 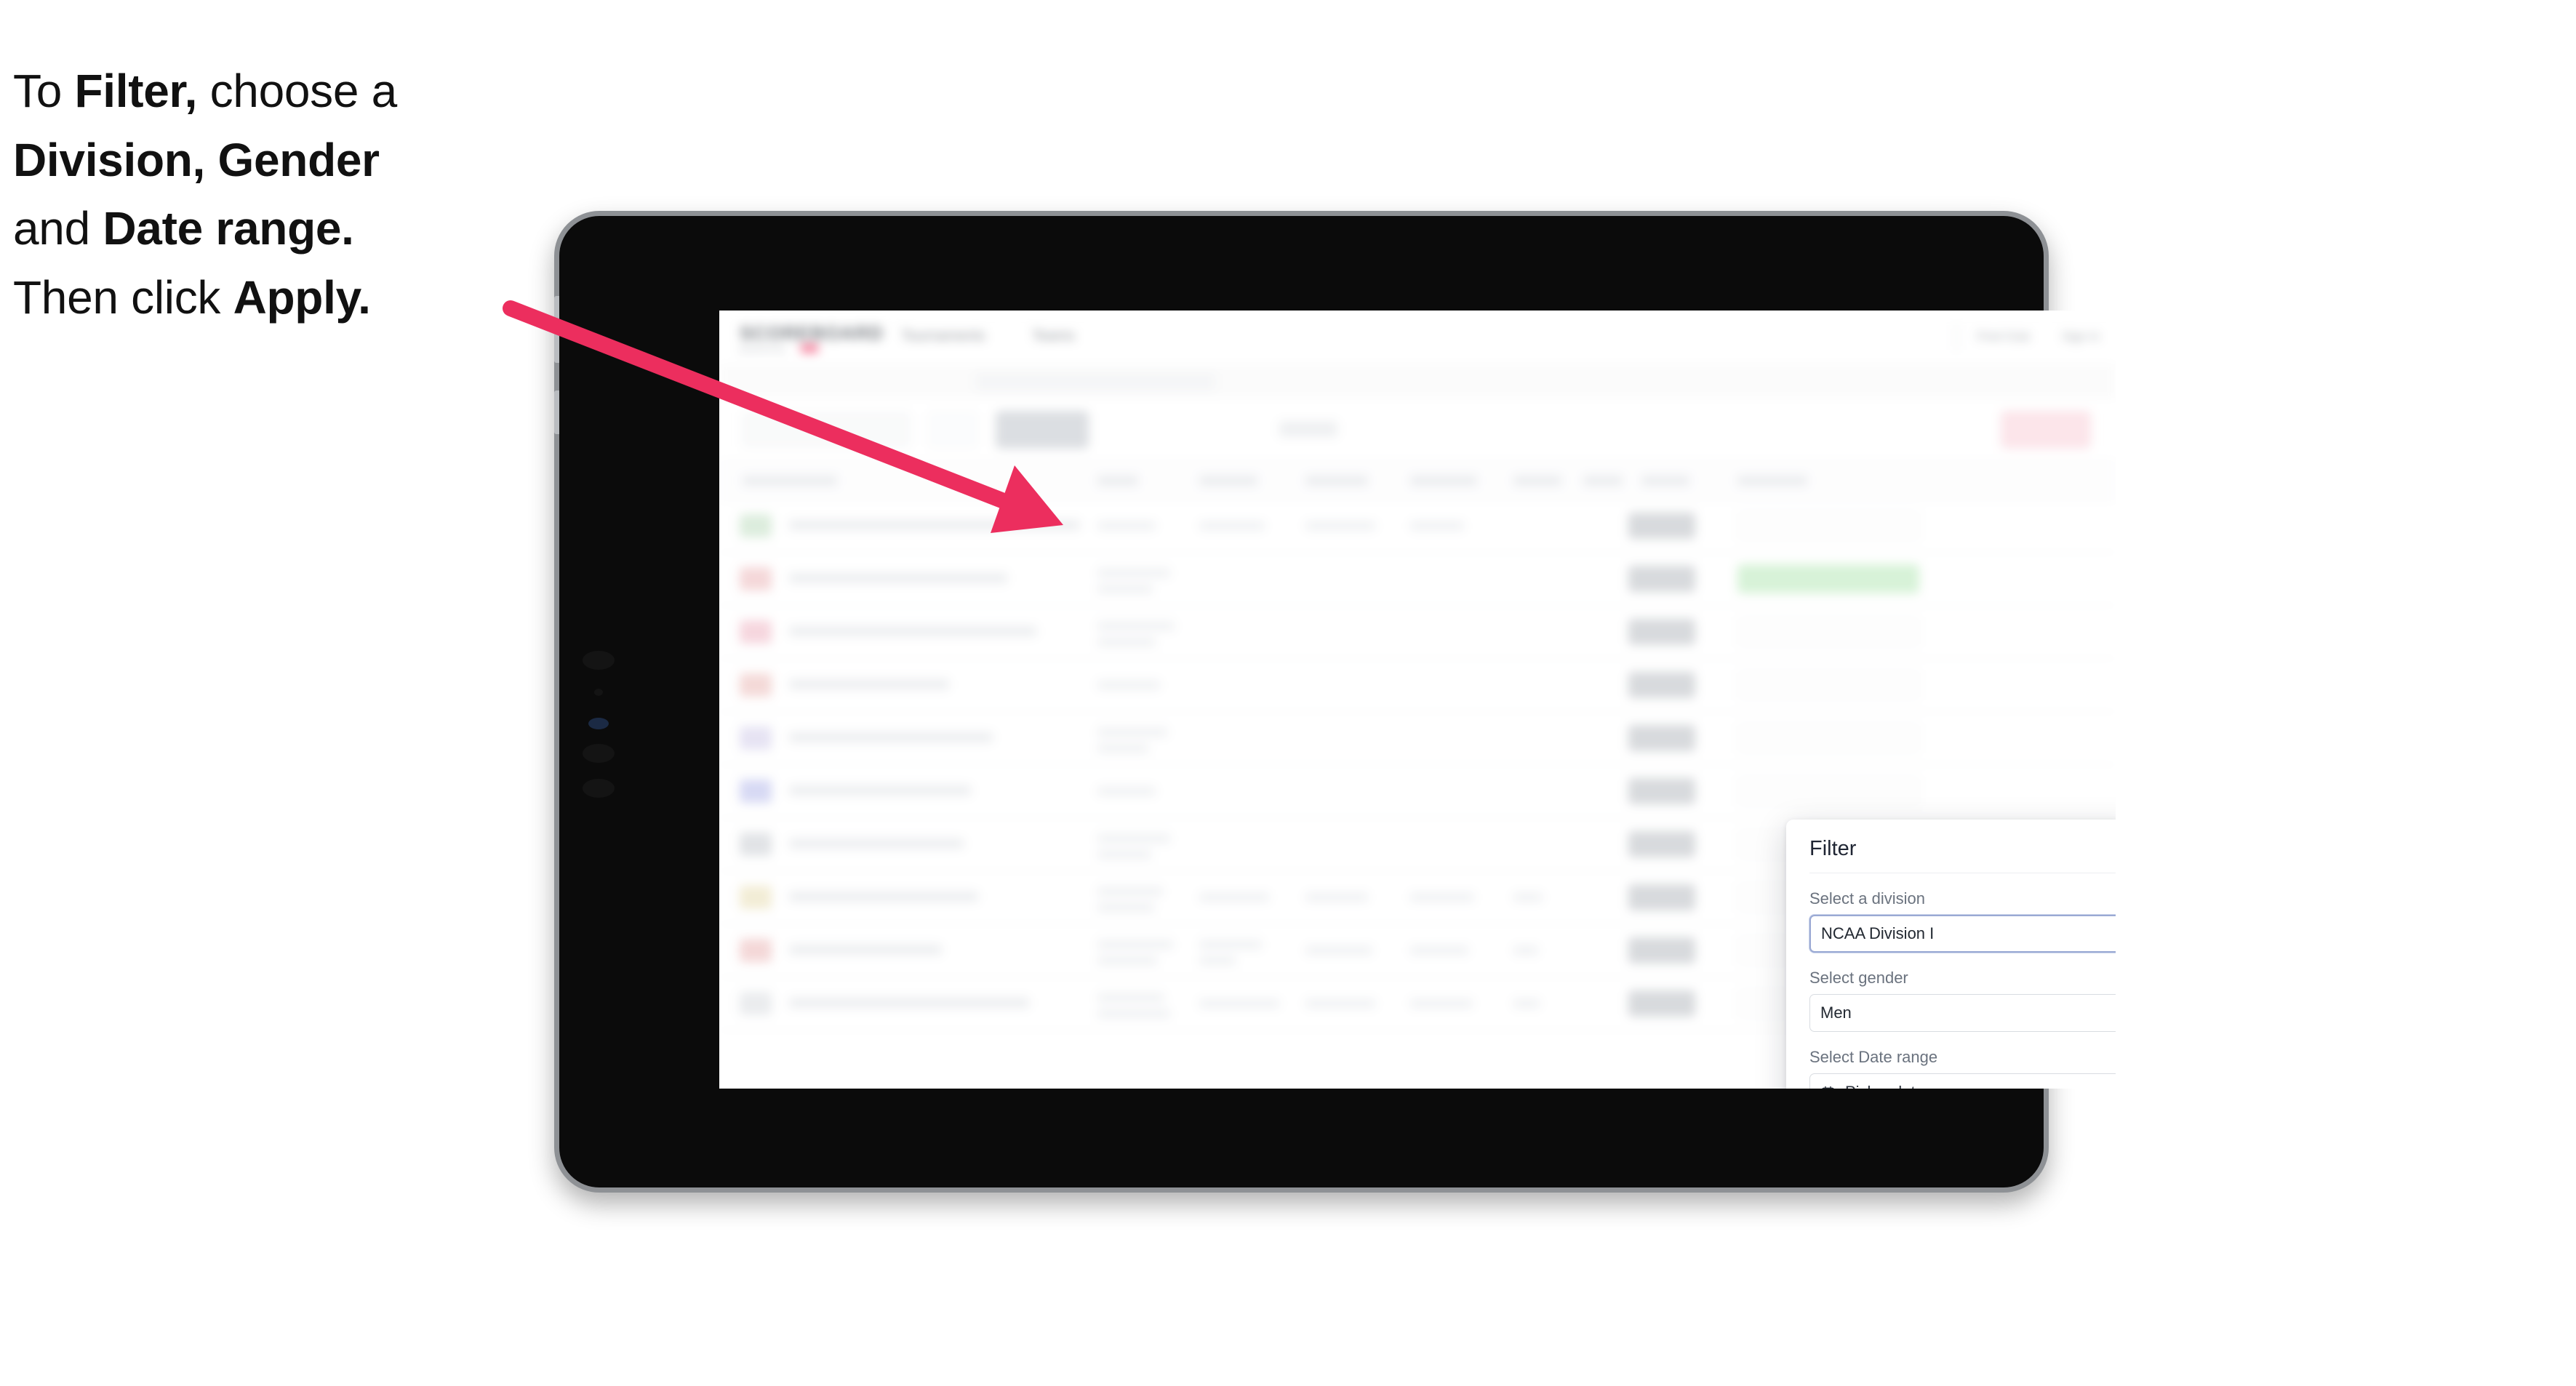 I want to click on speaker-dot-icon, so click(x=599, y=754).